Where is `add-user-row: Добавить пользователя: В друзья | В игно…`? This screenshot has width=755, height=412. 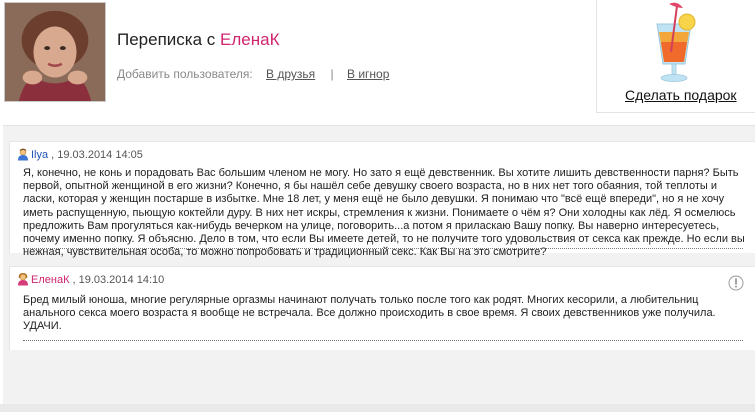 add-user-row: Добавить пользователя: В друзья | В игно… is located at coordinates (253, 74).